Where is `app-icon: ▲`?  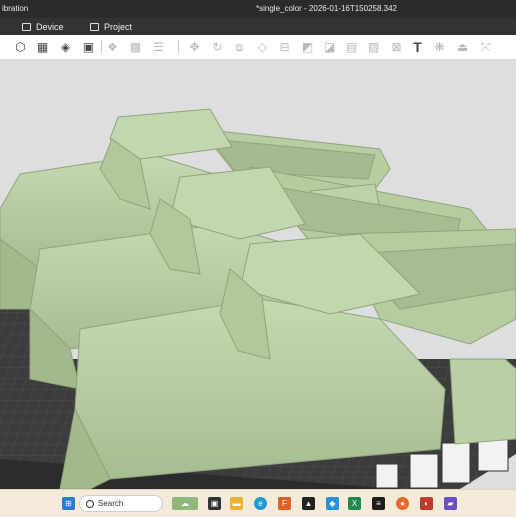
app-icon: ▲ is located at coordinates (308, 503).